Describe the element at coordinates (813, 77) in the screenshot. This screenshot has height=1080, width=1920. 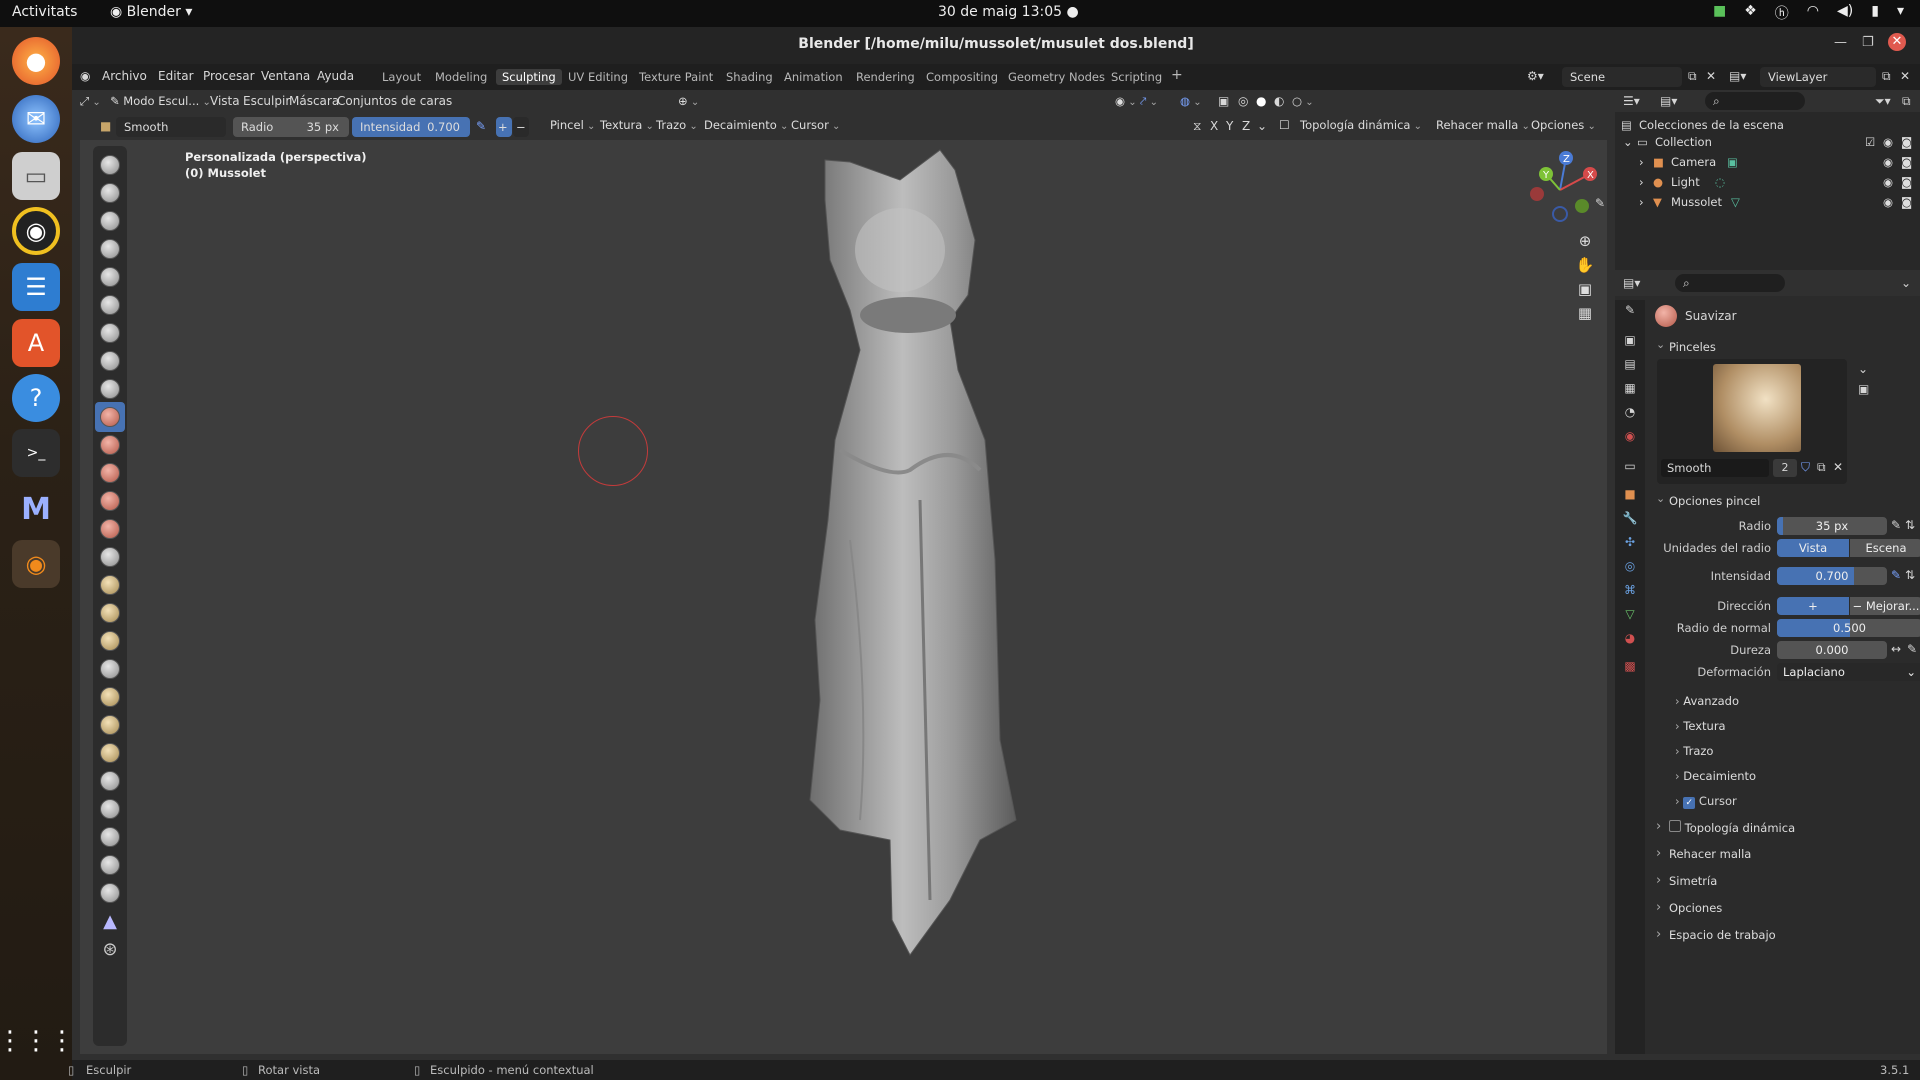
I see `tab-animation: Animation` at that location.